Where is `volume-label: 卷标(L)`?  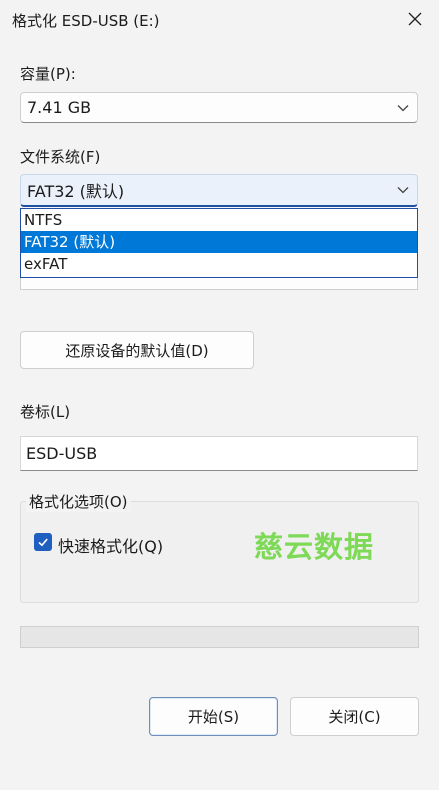
volume-label: 卷标(L) is located at coordinates (45, 412).